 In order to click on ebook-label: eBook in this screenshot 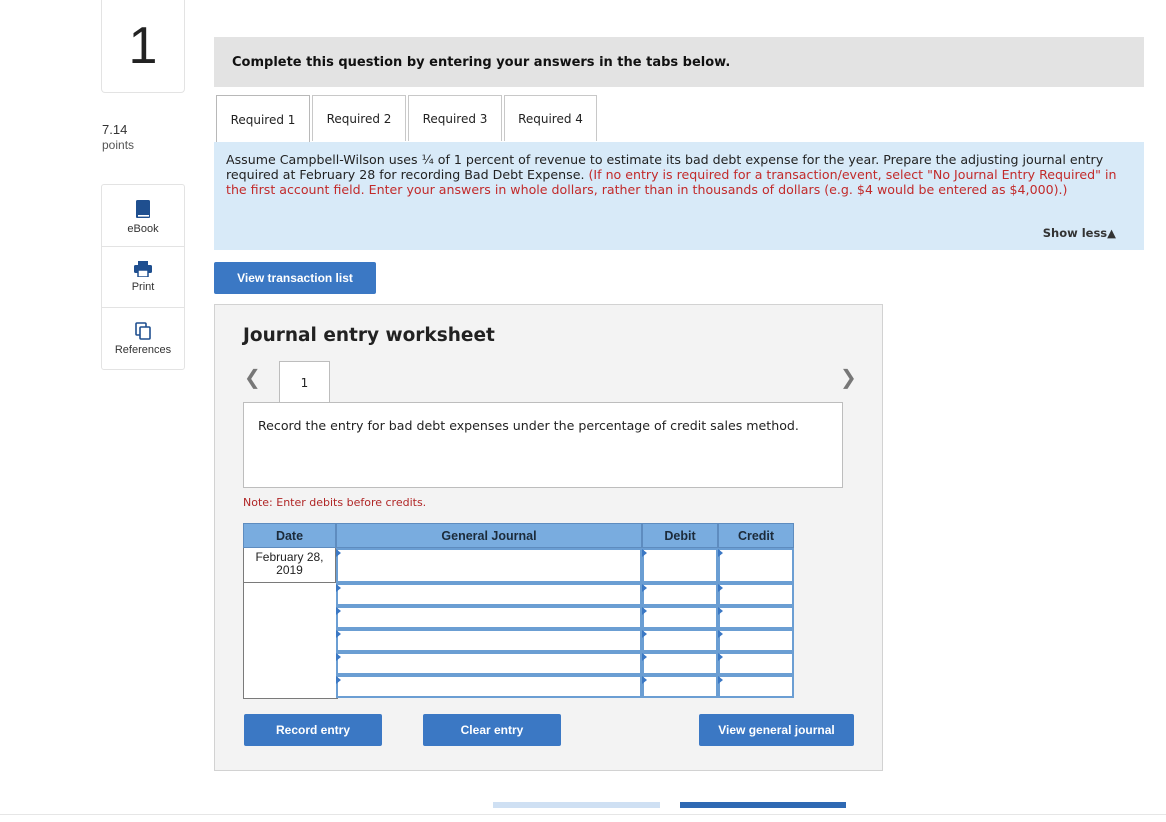, I will do `click(143, 229)`.